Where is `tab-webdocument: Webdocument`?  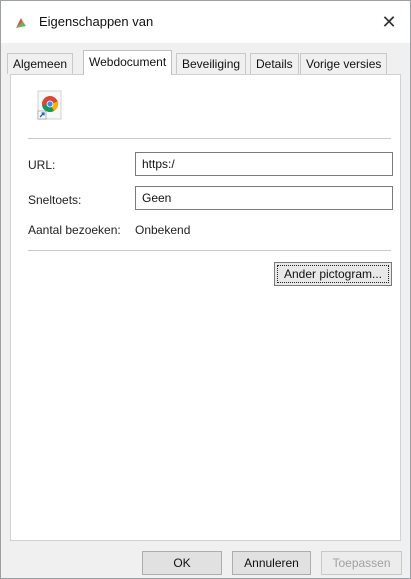
tab-webdocument: Webdocument is located at coordinates (128, 62).